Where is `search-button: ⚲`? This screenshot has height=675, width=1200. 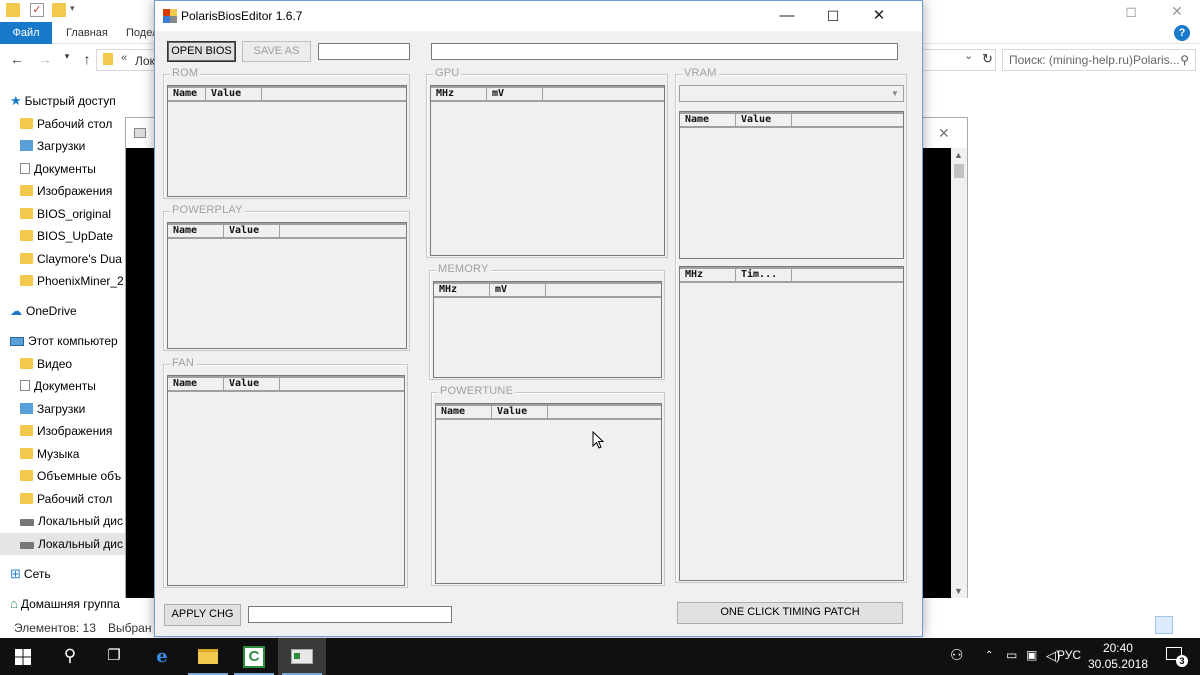
search-button: ⚲ is located at coordinates (70, 656).